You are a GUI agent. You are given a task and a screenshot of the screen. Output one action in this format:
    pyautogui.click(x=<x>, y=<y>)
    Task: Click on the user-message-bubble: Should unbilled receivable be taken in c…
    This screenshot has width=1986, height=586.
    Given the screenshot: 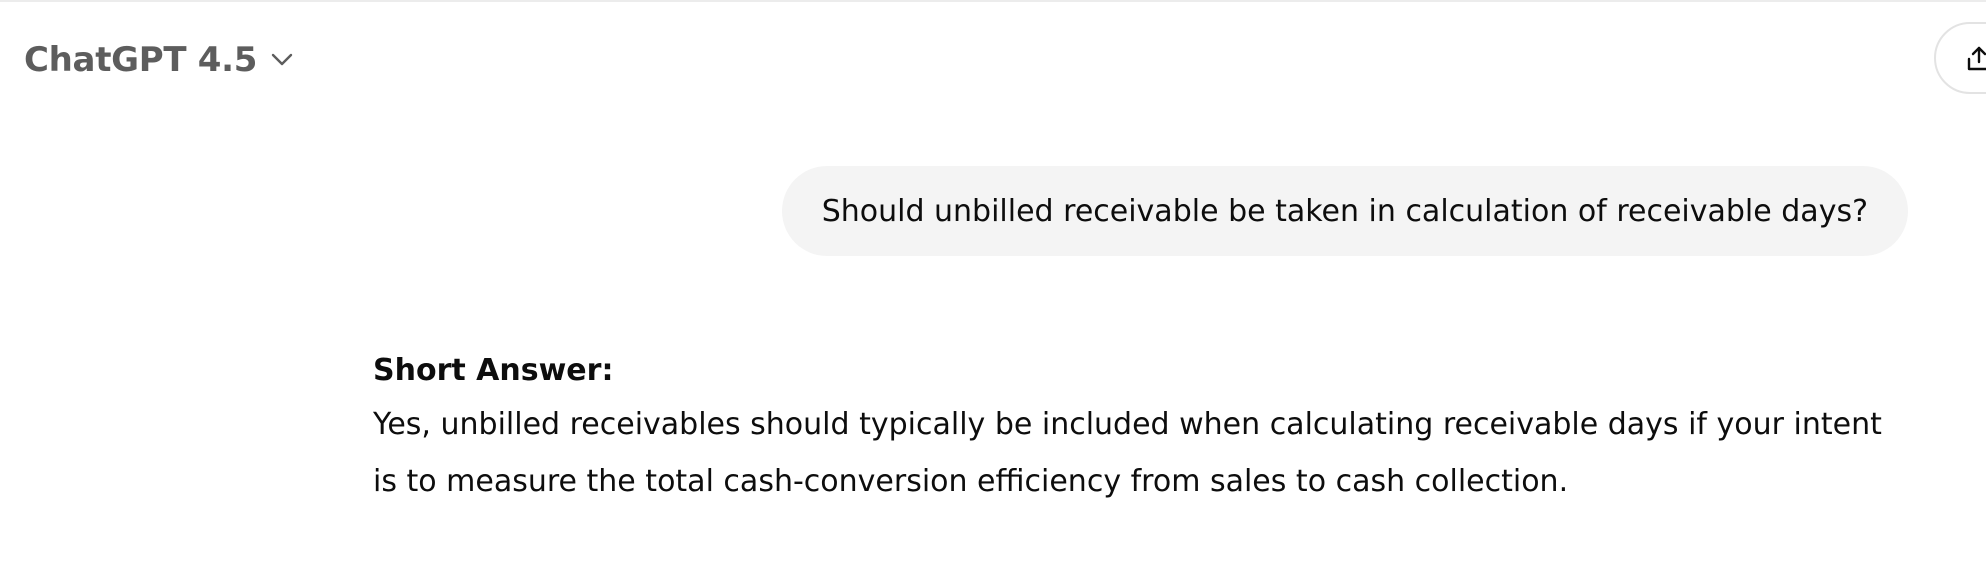 What is the action you would take?
    pyautogui.click(x=1344, y=211)
    